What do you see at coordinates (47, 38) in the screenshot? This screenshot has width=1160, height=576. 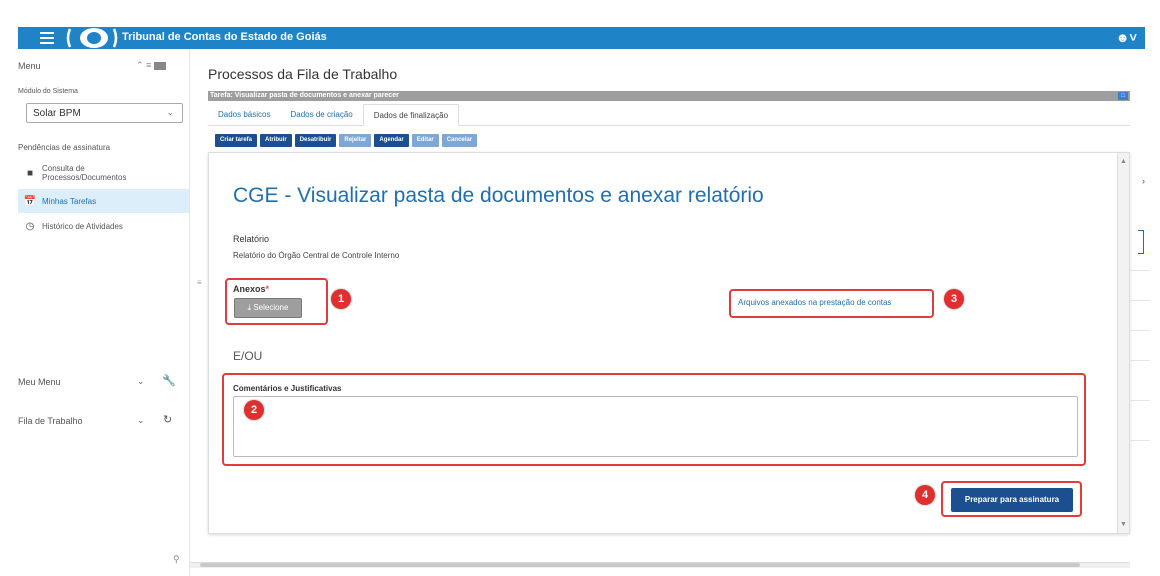 I see `hamburger-menu-icon` at bounding box center [47, 38].